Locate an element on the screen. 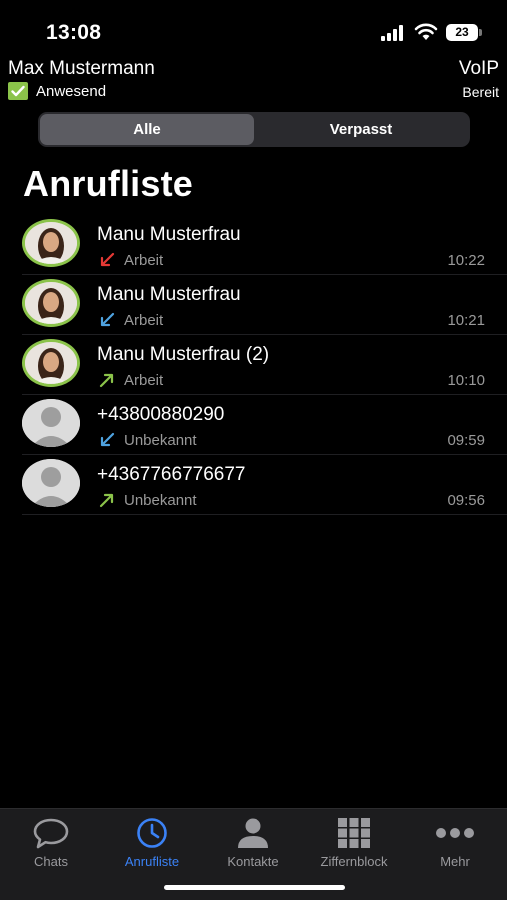  call-list-item: Manu Musterfrau Arbeit 10:21 is located at coordinates (253, 305).